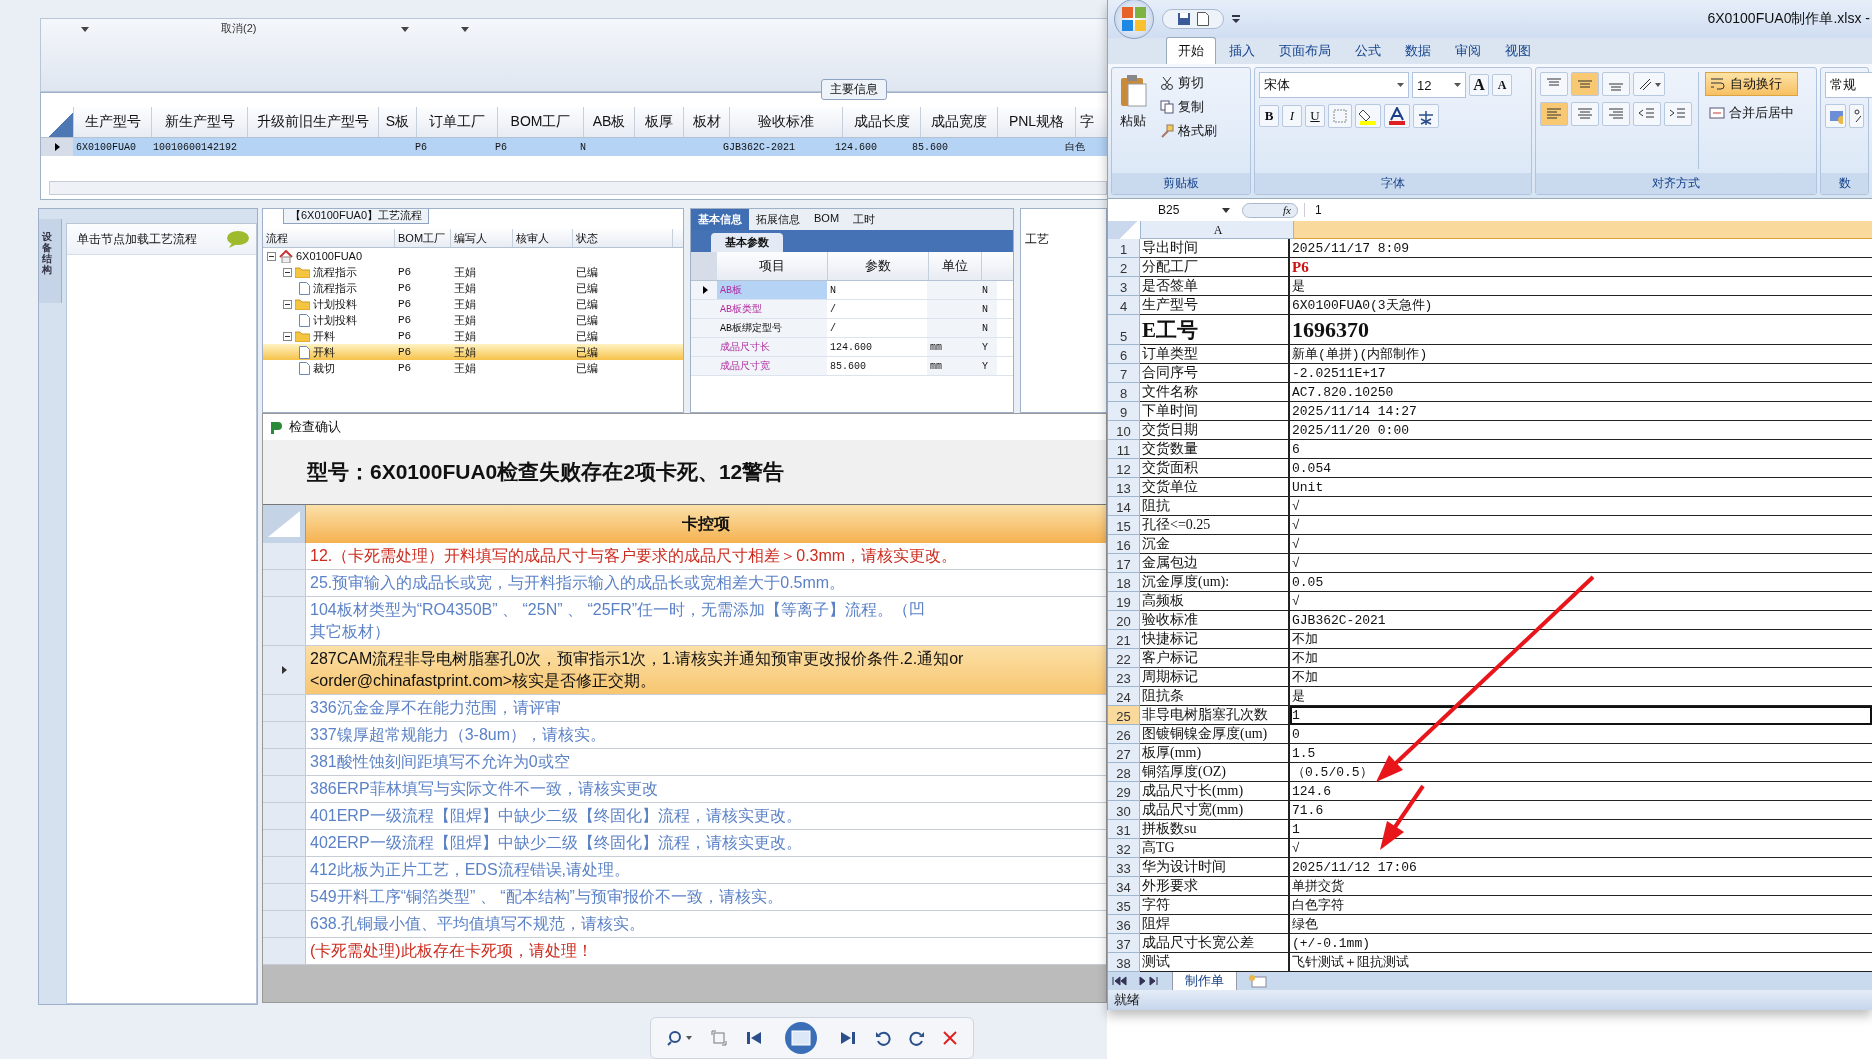  What do you see at coordinates (1581, 639) in the screenshot?
I see `spreadsheet-cell: 不加` at bounding box center [1581, 639].